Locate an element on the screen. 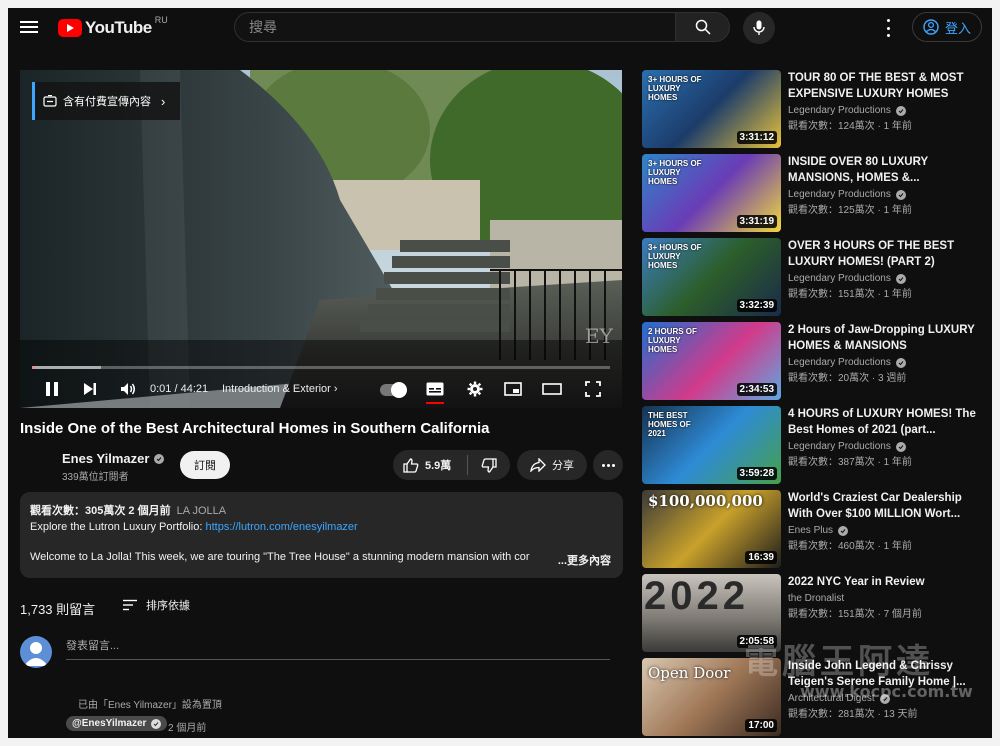  recommendation-thumbnail: $100,000,000 16:39 is located at coordinates (711, 529).